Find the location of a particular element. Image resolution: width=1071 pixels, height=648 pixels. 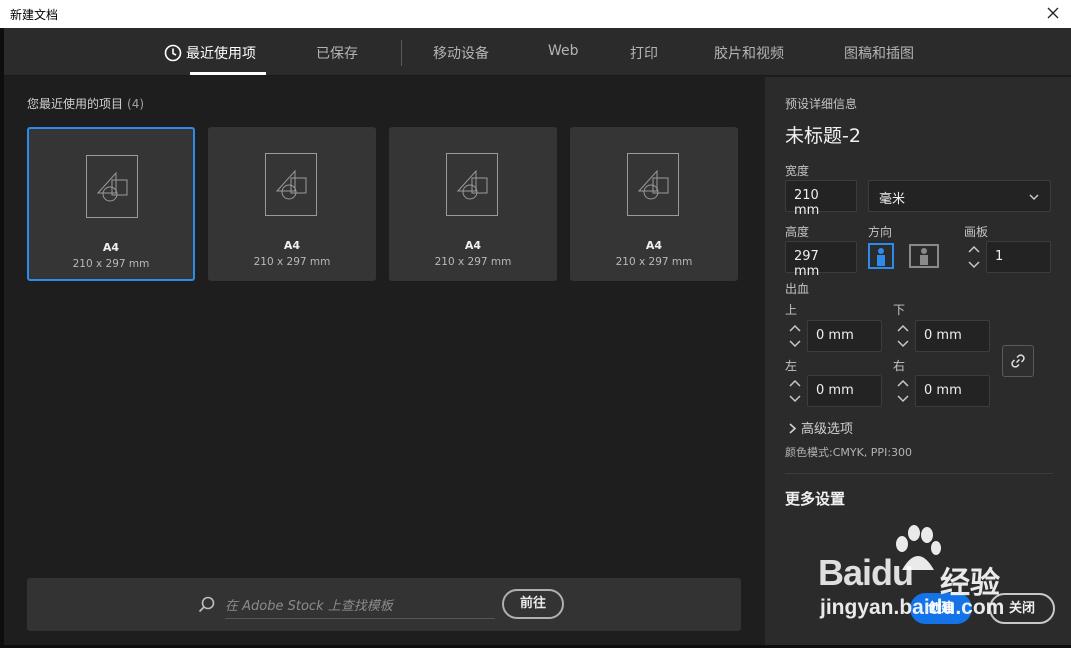

orientation-label: 方向 is located at coordinates (880, 232).